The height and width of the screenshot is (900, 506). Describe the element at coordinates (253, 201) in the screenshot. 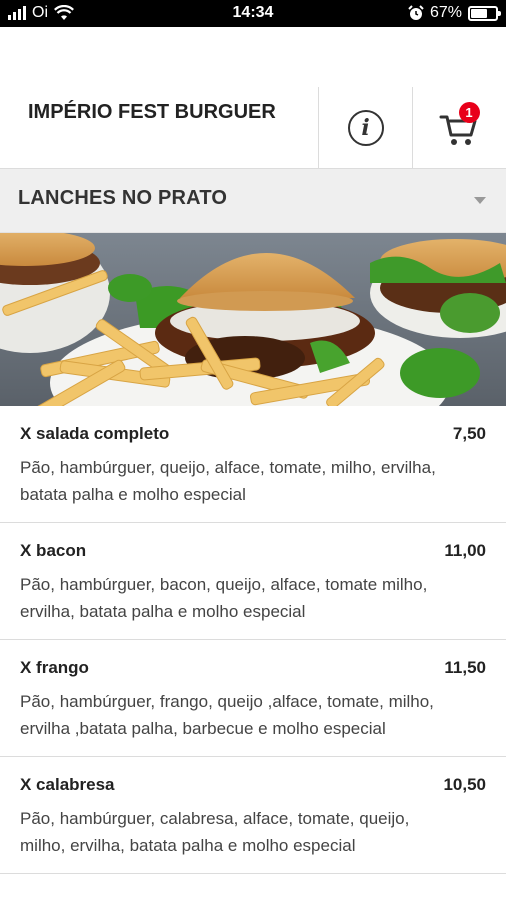

I see `category-selector: LANCHES NO PRATO` at that location.